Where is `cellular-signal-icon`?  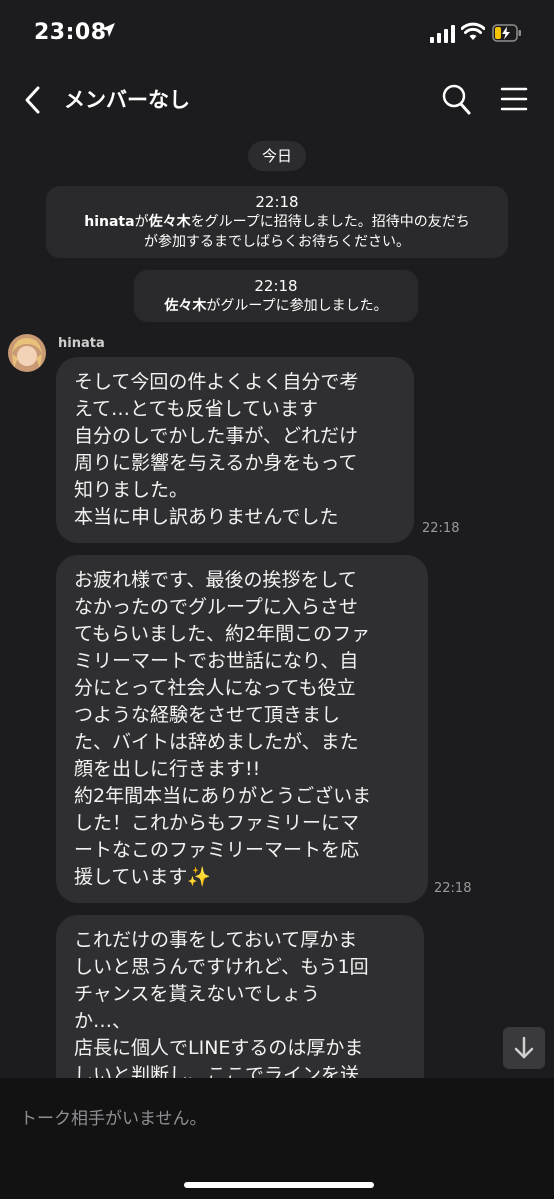 cellular-signal-icon is located at coordinates (443, 34).